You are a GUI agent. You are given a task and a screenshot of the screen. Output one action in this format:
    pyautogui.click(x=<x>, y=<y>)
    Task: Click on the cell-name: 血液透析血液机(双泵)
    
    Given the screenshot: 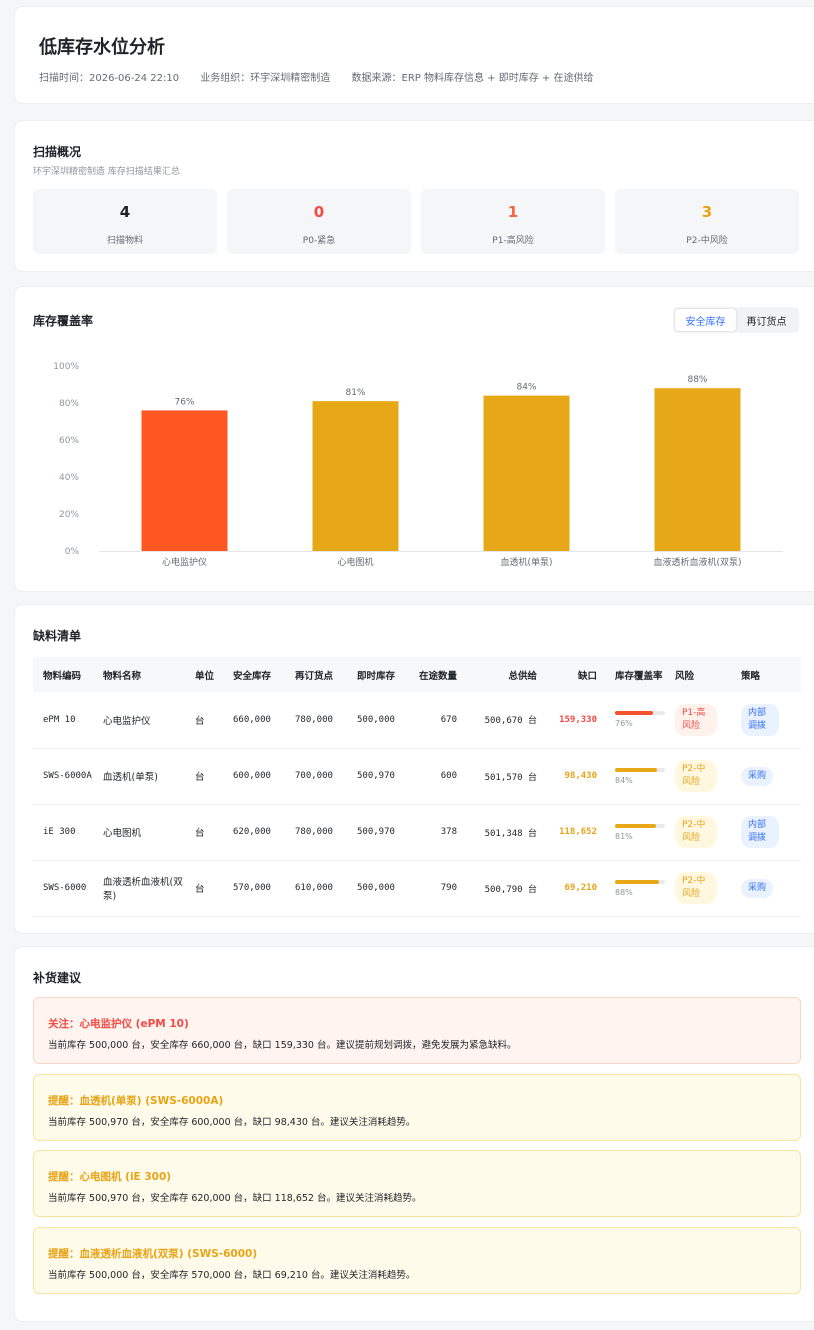 What is the action you would take?
    pyautogui.click(x=145, y=888)
    